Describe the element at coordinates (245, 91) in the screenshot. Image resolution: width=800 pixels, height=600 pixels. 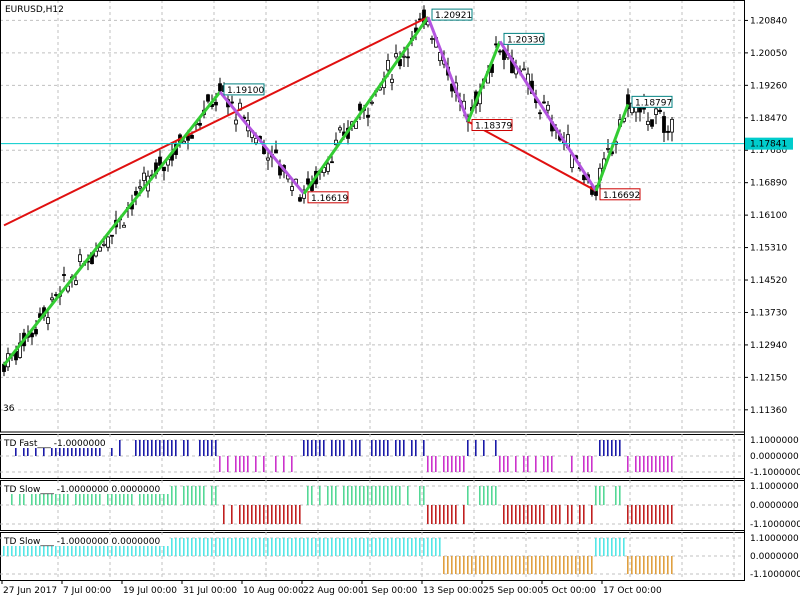
I see `zigzag-label-1: 1.19100` at that location.